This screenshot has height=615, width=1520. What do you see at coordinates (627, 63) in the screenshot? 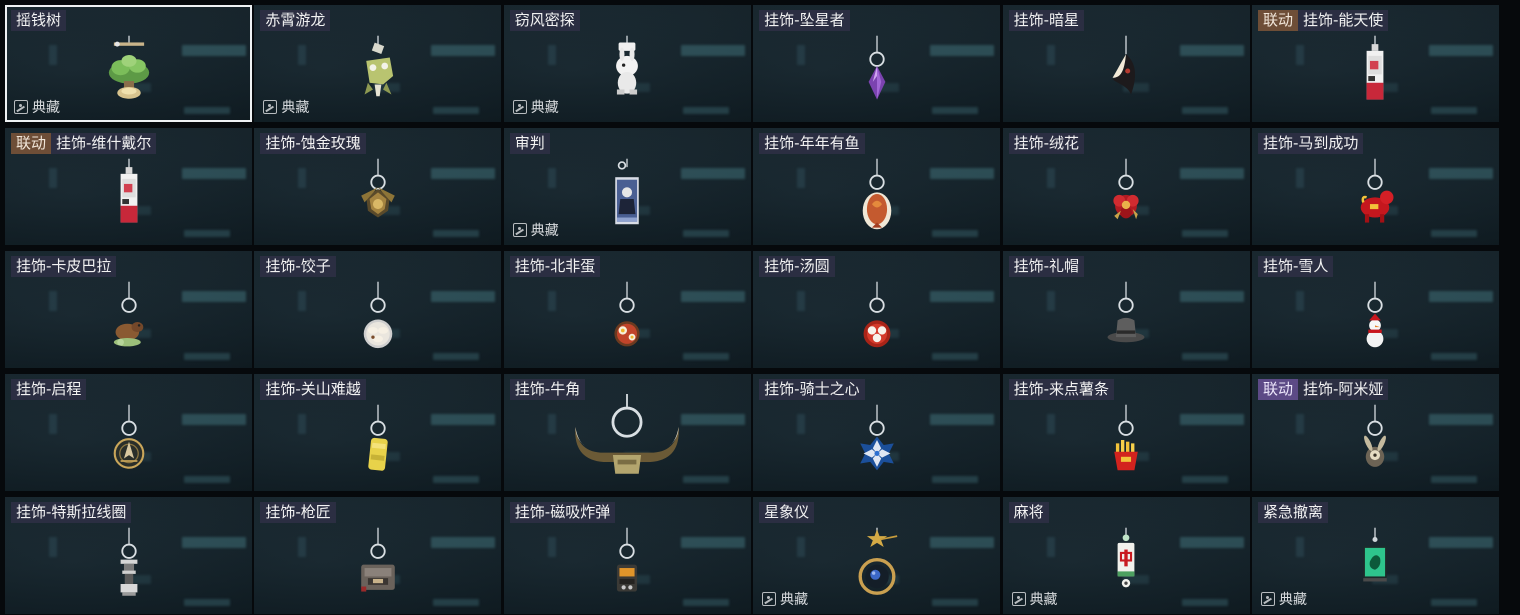
I see `charm-card: 窃风密探 典藏` at bounding box center [627, 63].